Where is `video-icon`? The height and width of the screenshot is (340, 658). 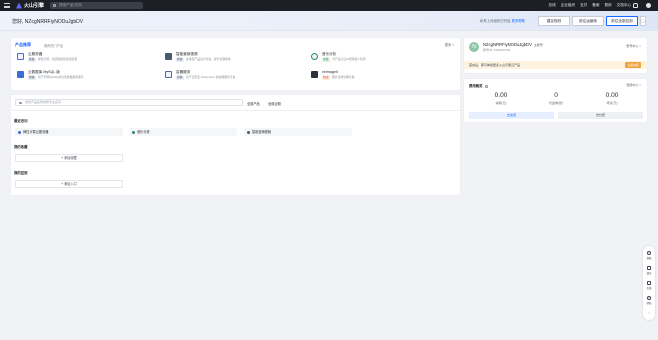 video-icon is located at coordinates (168, 56).